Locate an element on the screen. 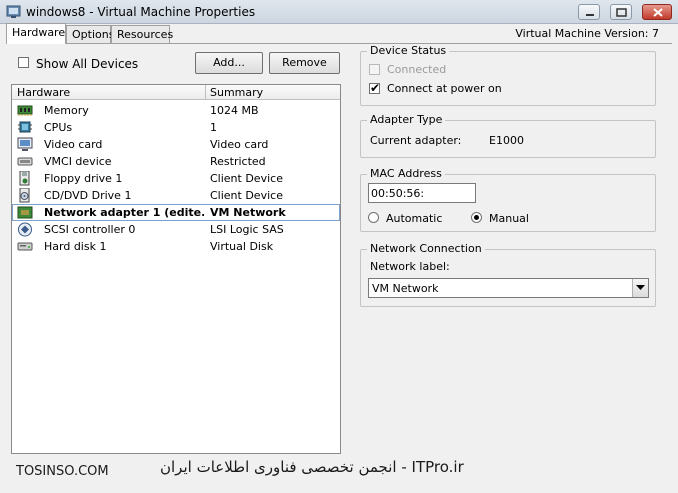  mac-address-group: MAC Address Automatic Manual is located at coordinates (508, 199).